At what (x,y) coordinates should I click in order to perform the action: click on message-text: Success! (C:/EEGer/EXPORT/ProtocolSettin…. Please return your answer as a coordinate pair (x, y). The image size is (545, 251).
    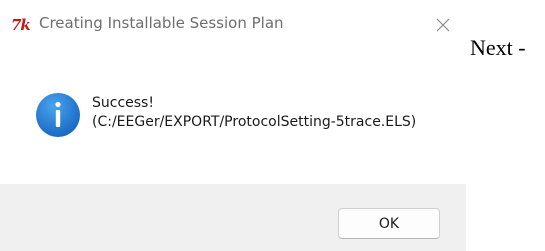
    Looking at the image, I should click on (254, 113).